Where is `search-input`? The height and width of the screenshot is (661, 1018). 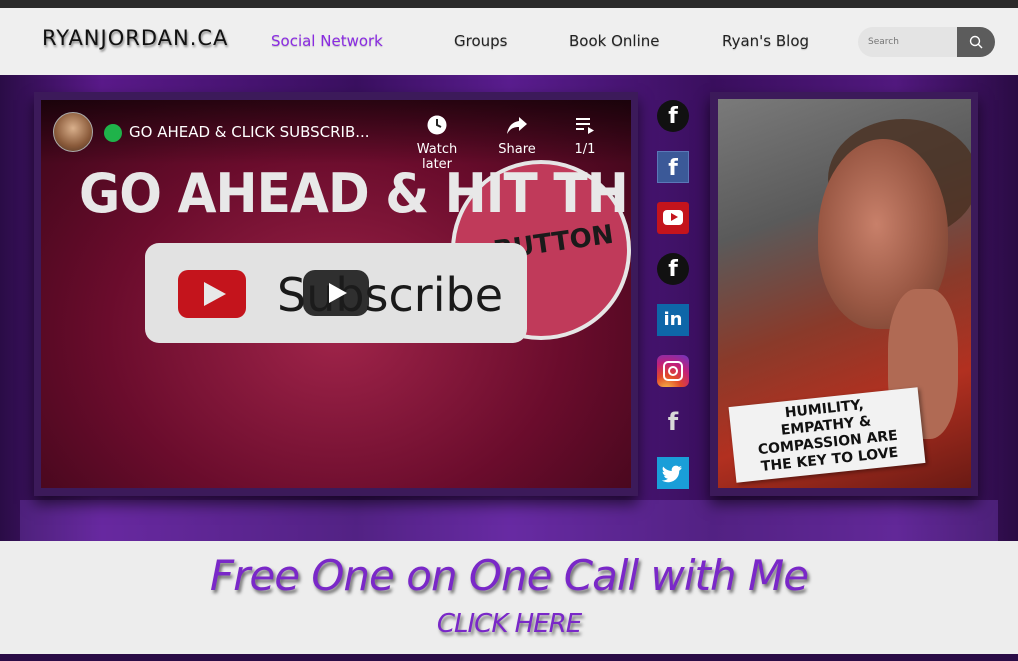 search-input is located at coordinates (911, 42).